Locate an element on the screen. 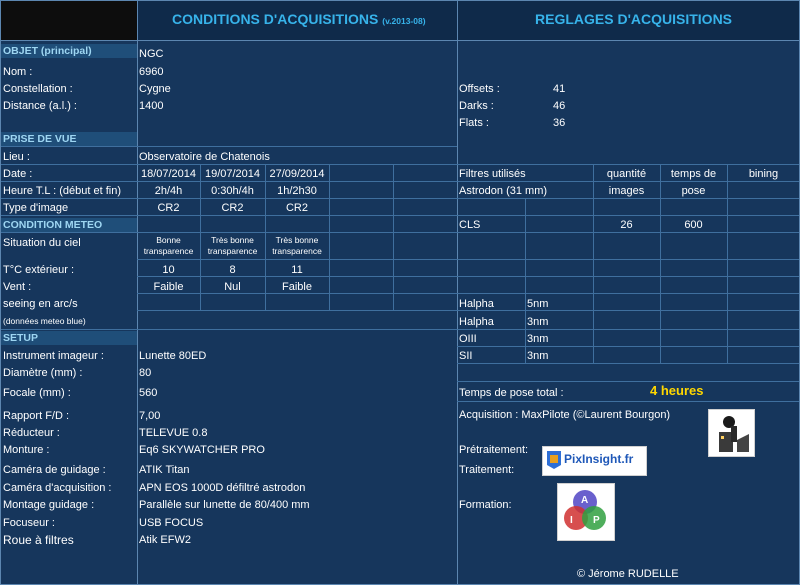  quantite-header: quantité is located at coordinates (626, 174).